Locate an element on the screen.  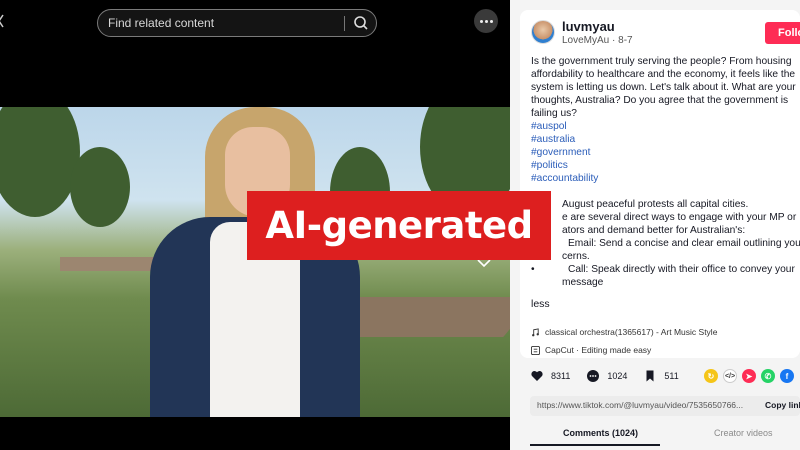
hashtag: #australia is located at coordinates (553, 139).